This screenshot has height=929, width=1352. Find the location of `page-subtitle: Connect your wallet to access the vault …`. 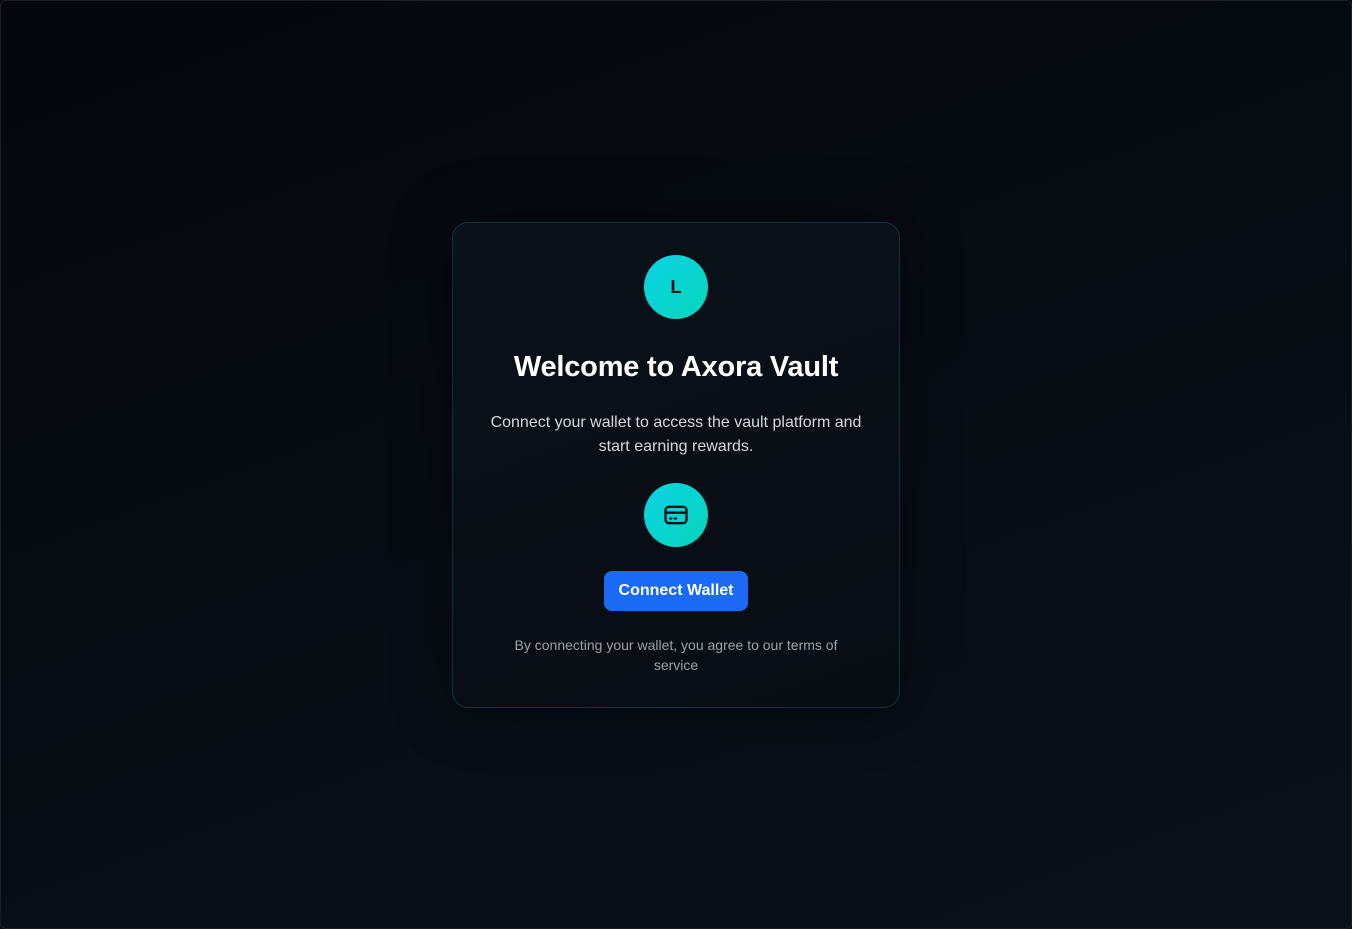

page-subtitle: Connect your wallet to access the vault … is located at coordinates (676, 434).